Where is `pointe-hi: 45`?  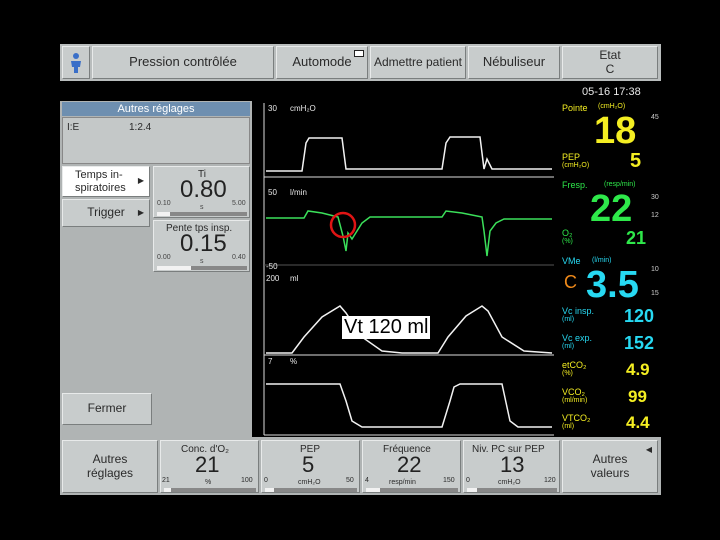
pointe-hi: 45 is located at coordinates (655, 117).